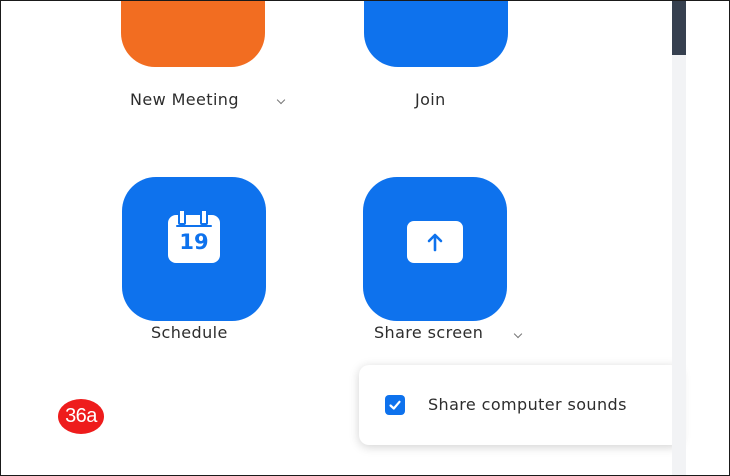  What do you see at coordinates (184, 99) in the screenshot?
I see `new-meeting-label: New Meeting` at bounding box center [184, 99].